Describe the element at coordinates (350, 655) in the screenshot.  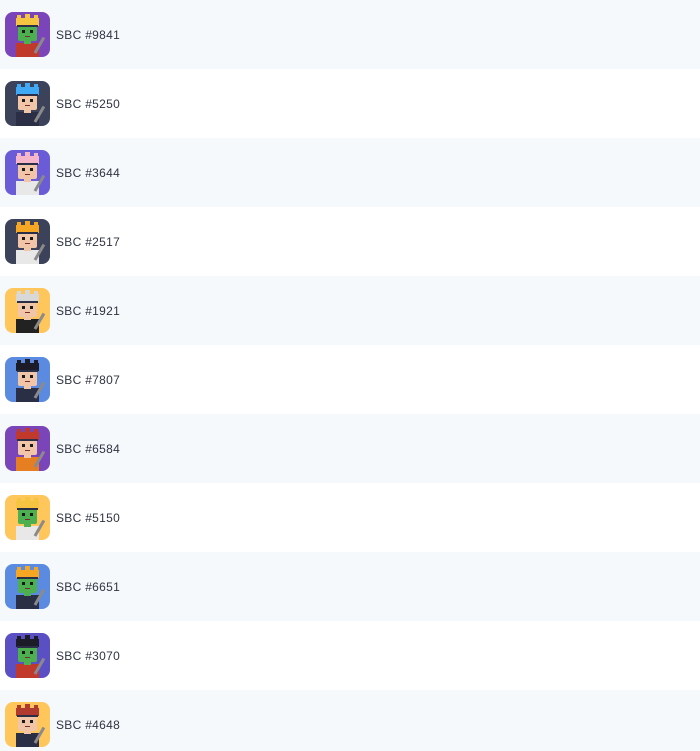
I see `list-item: SBC #3070` at that location.